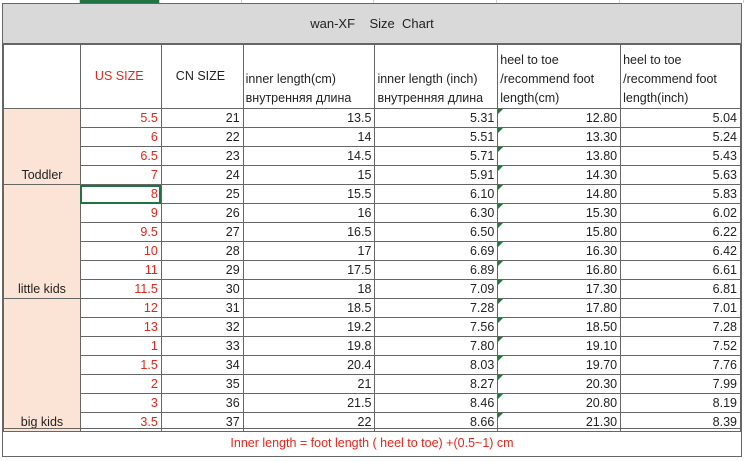  Describe the element at coordinates (559, 289) in the screenshot. I see `heel-to-toe-cm-cell: 17.30` at that location.